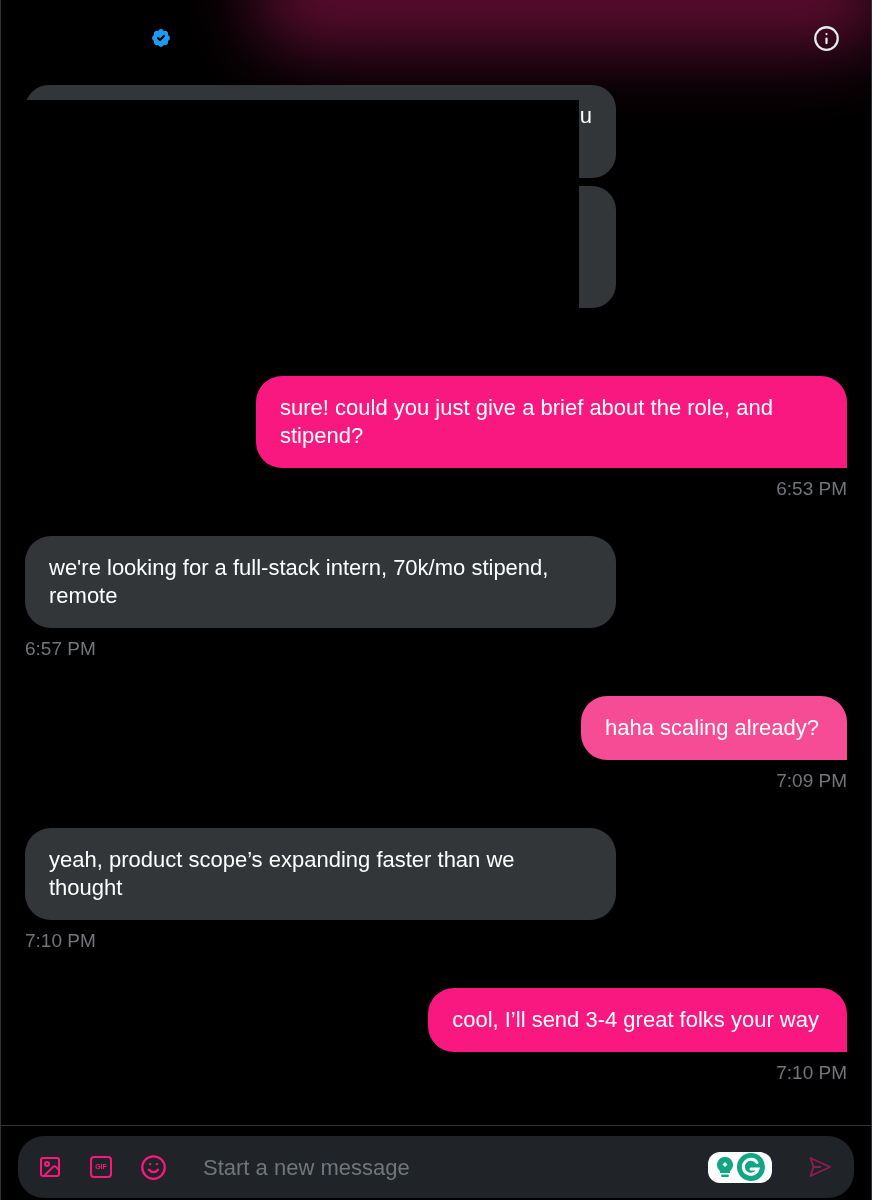 The width and height of the screenshot is (872, 1200). What do you see at coordinates (551, 422) in the screenshot?
I see `message-bubble: sure! could you just give a brief about the role, and stipend?` at bounding box center [551, 422].